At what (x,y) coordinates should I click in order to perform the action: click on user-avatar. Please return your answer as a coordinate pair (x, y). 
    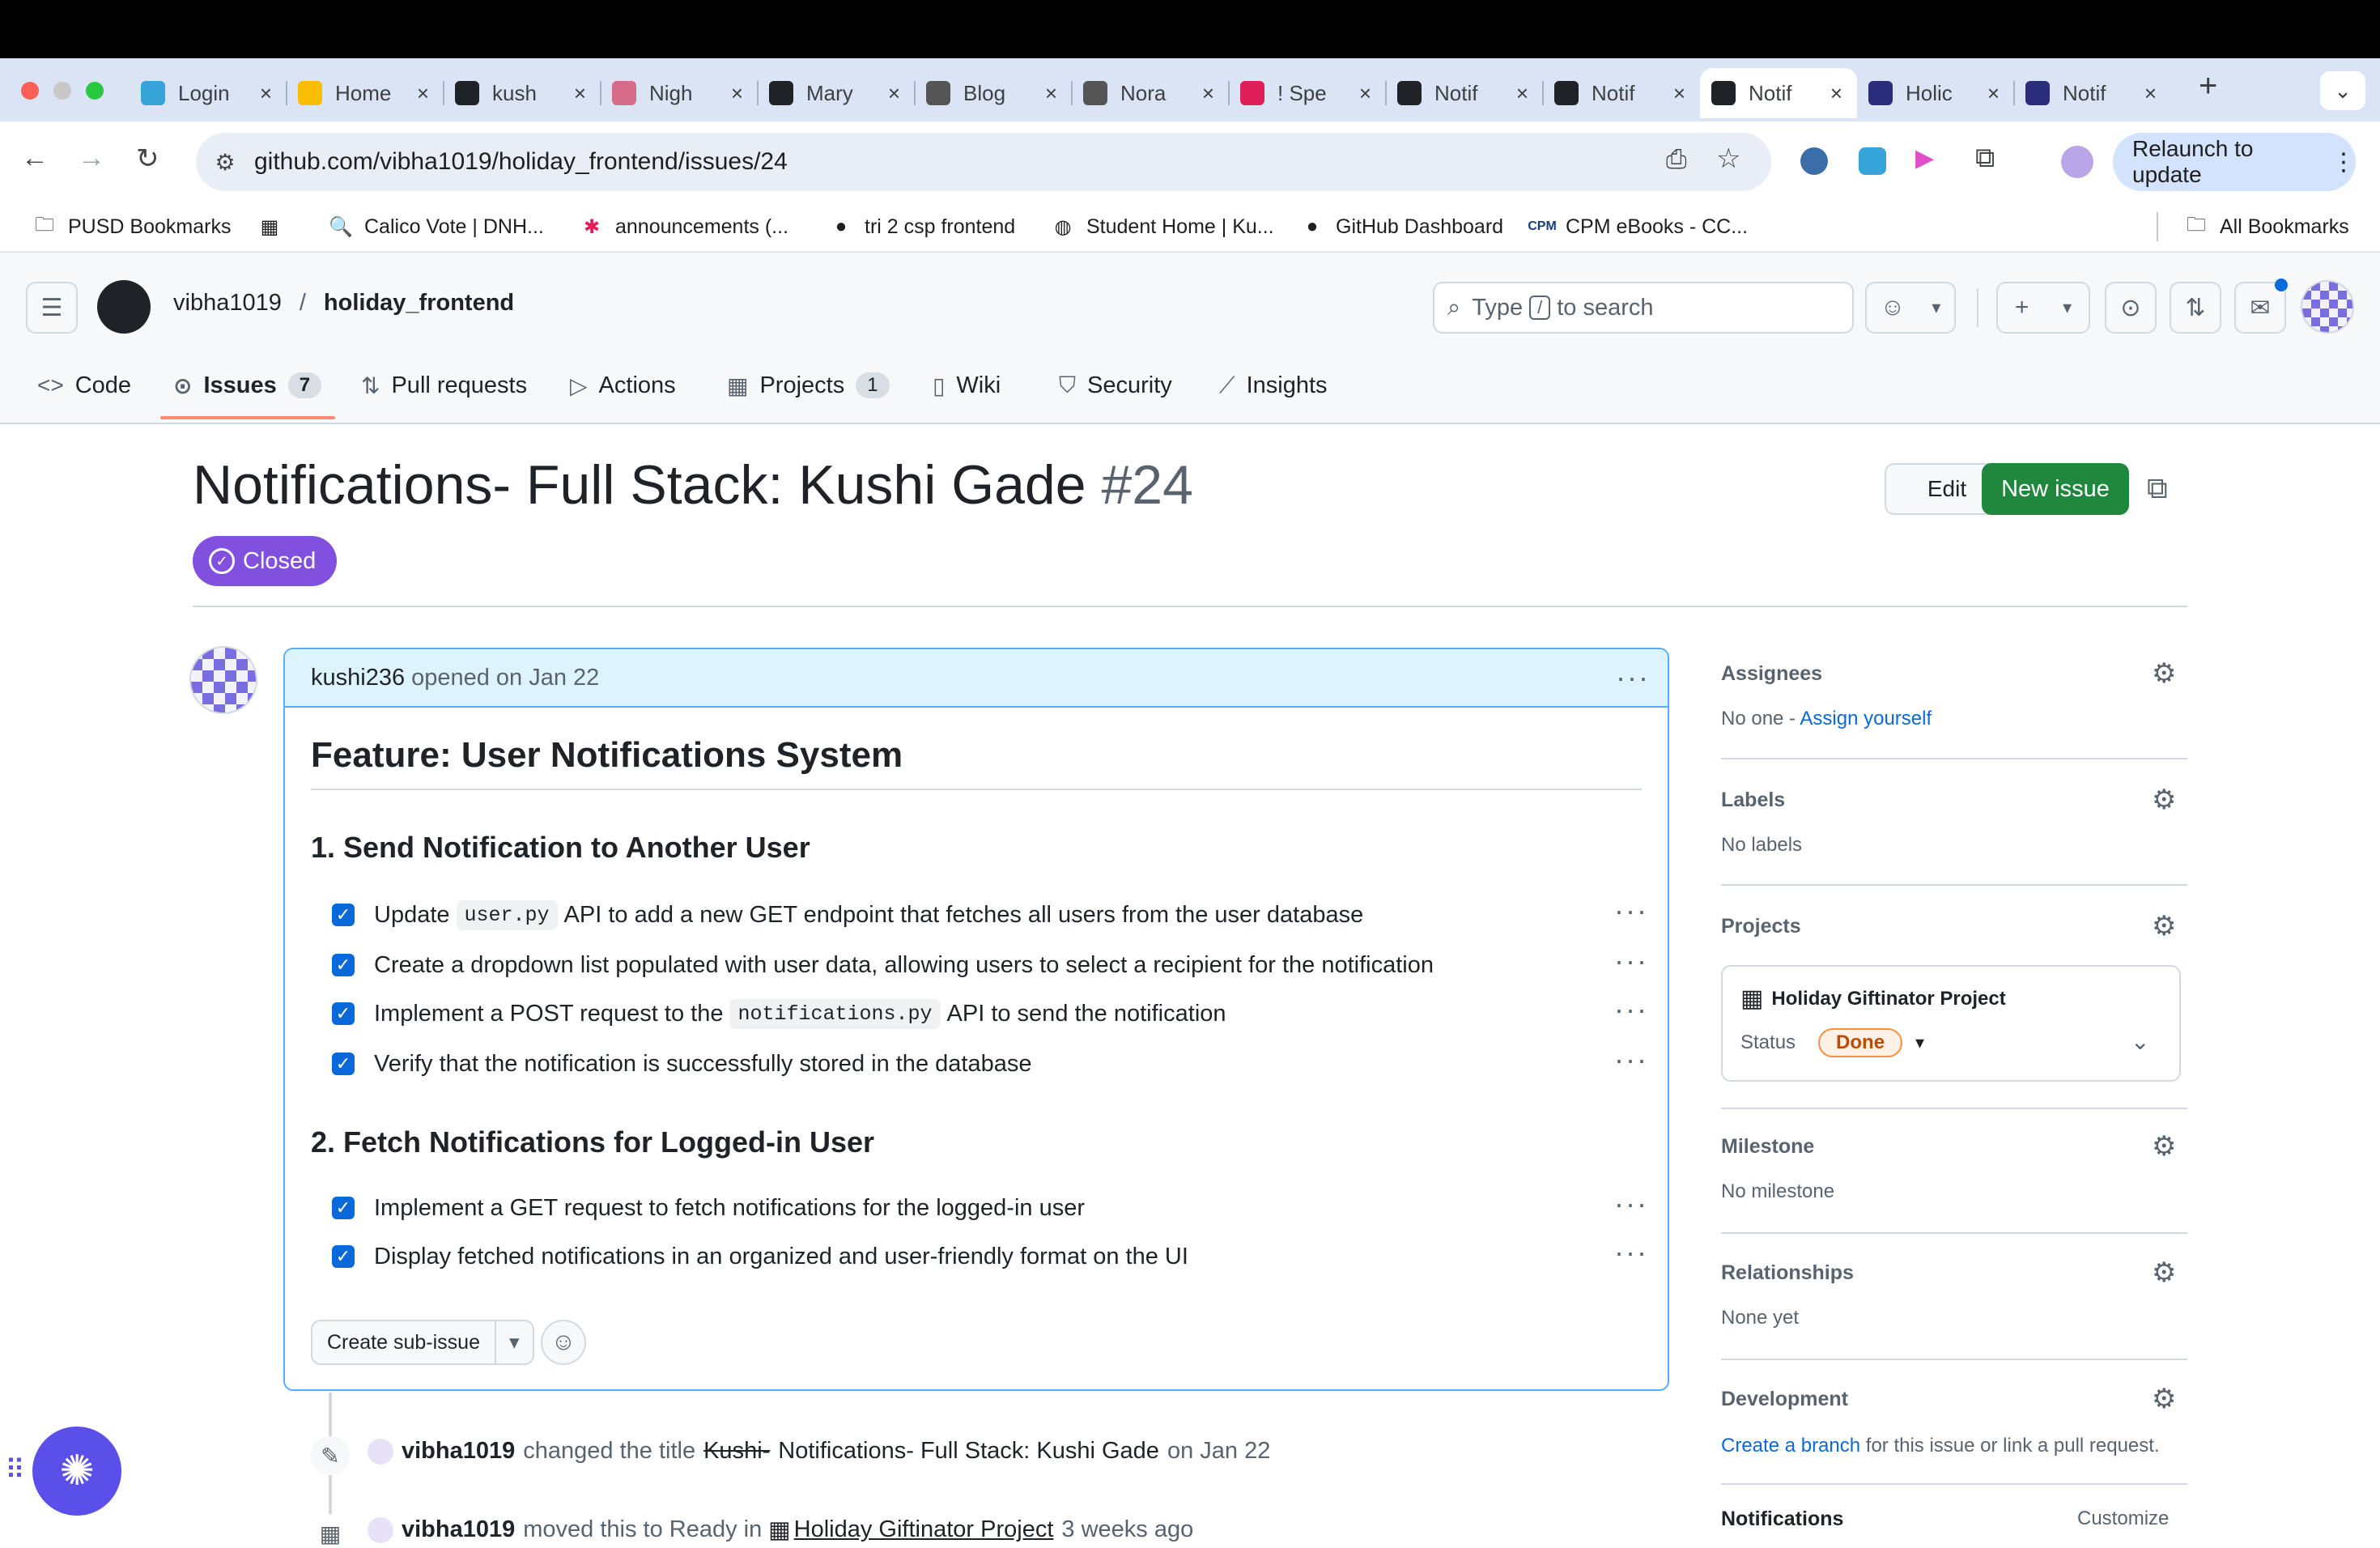
    Looking at the image, I should click on (2328, 307).